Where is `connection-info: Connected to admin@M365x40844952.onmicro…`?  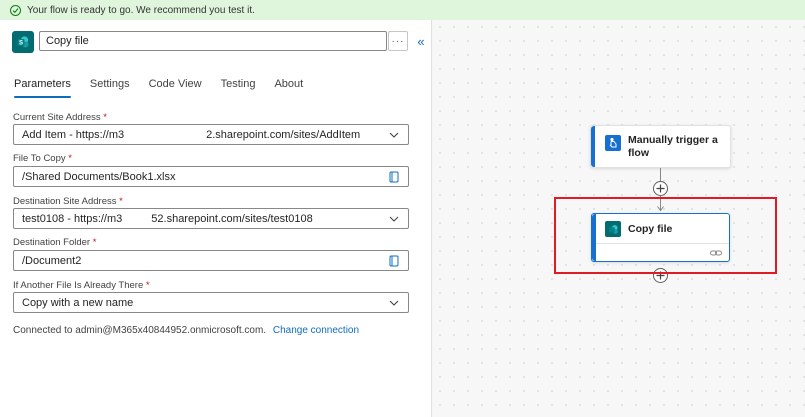 connection-info: Connected to admin@M365x40844952.onmicro… is located at coordinates (186, 330).